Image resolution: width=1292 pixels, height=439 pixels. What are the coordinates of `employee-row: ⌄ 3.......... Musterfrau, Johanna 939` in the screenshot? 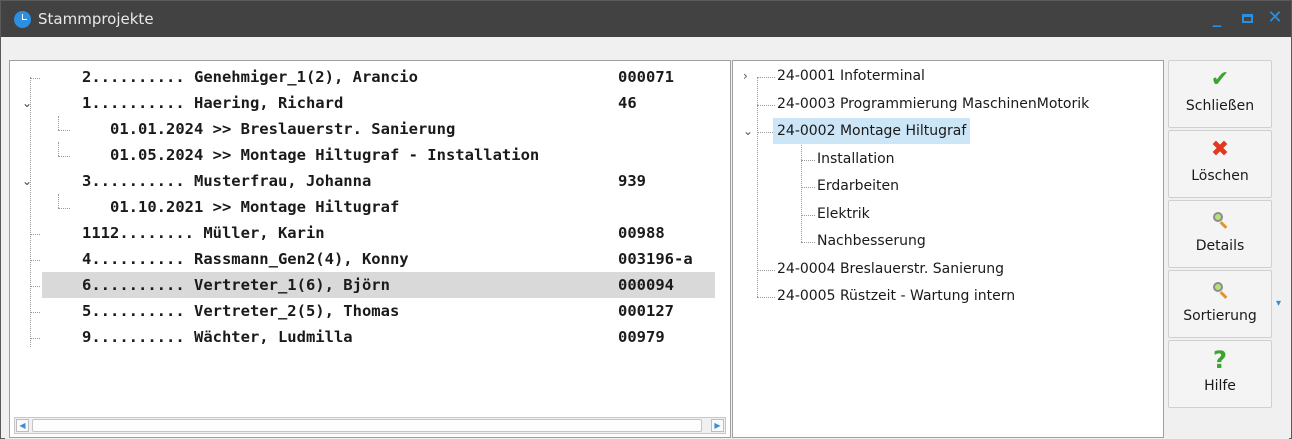 It's located at (370, 181).